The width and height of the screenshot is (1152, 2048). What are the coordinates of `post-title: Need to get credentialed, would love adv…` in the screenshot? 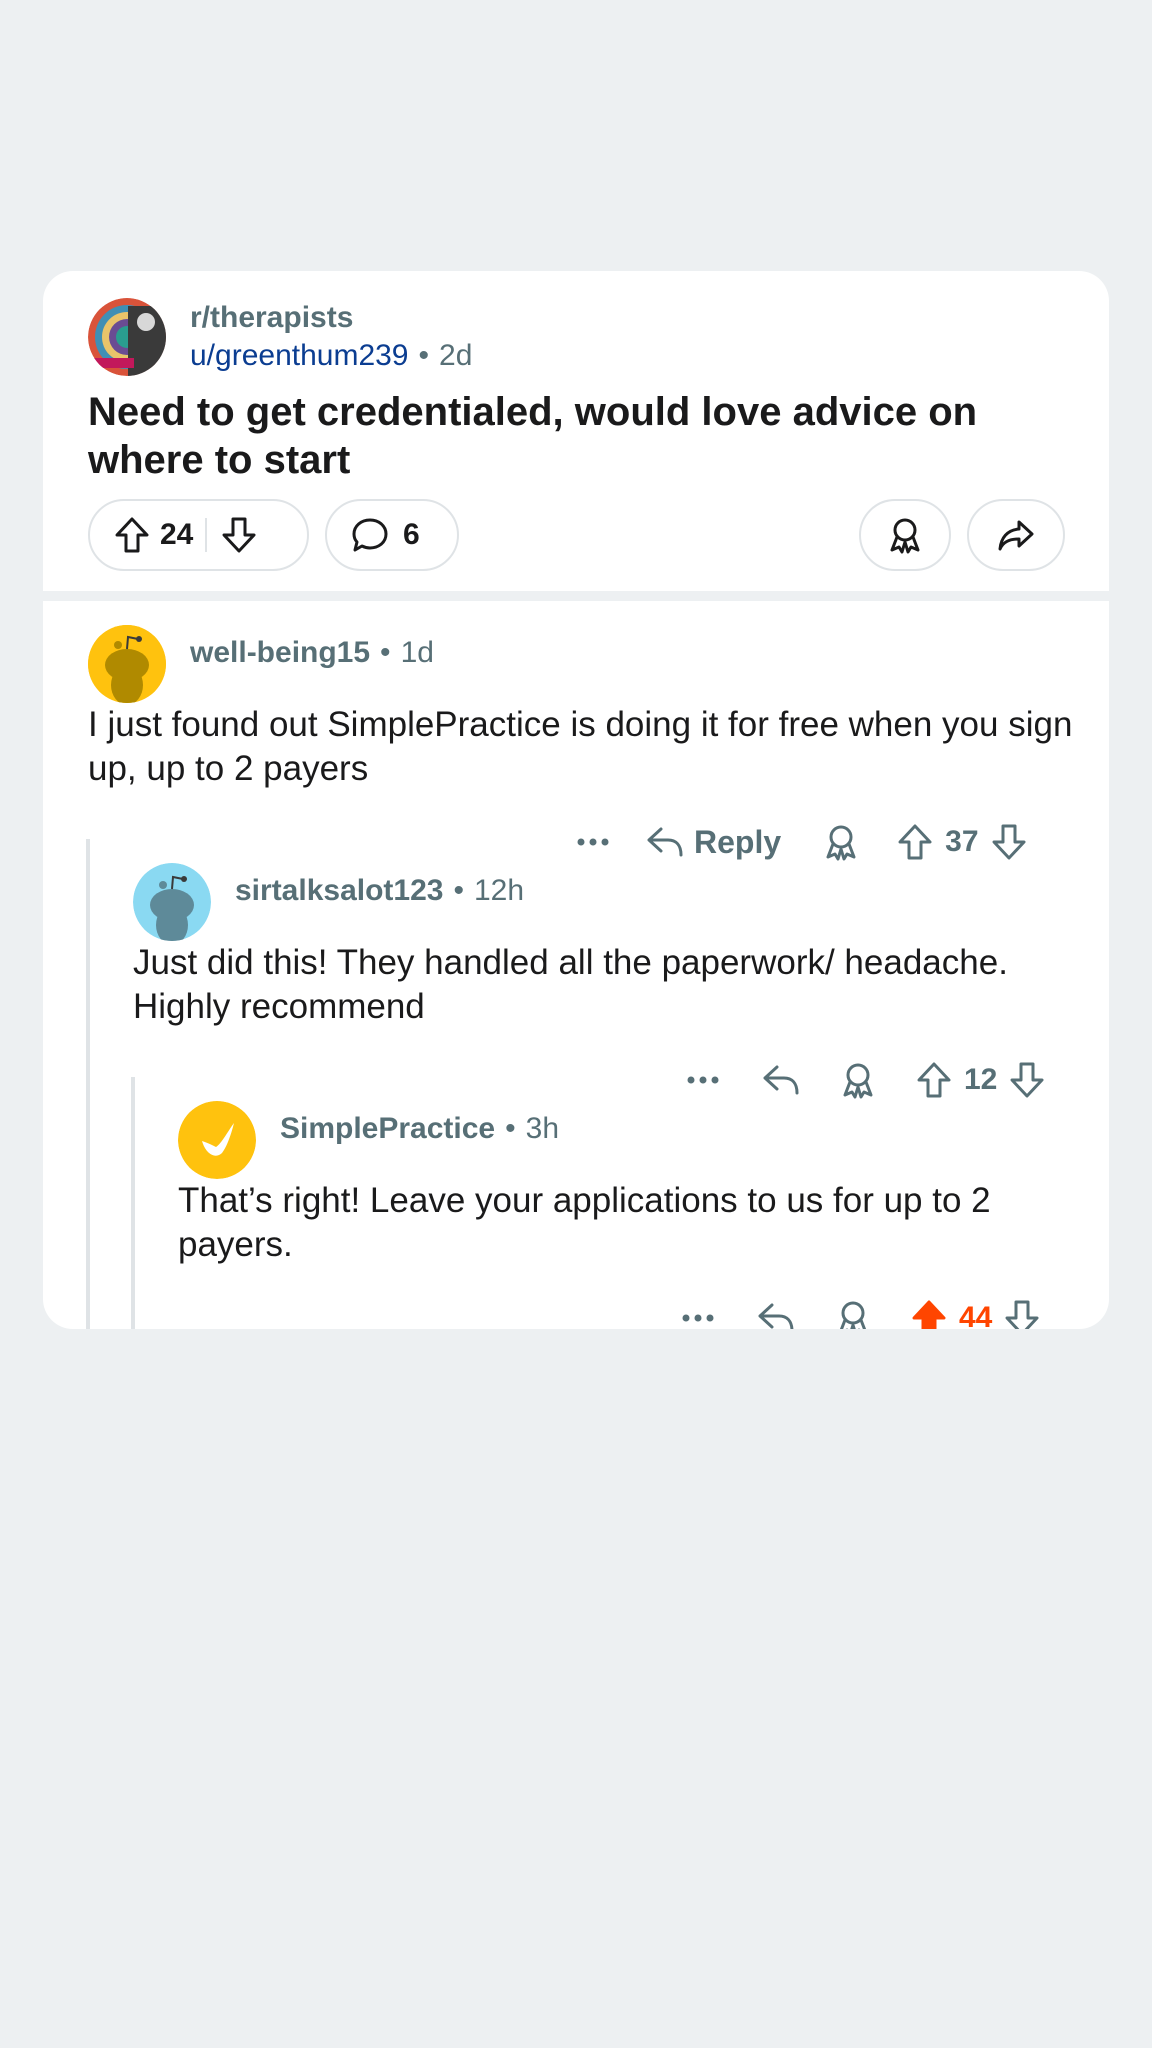 It's located at (588, 436).